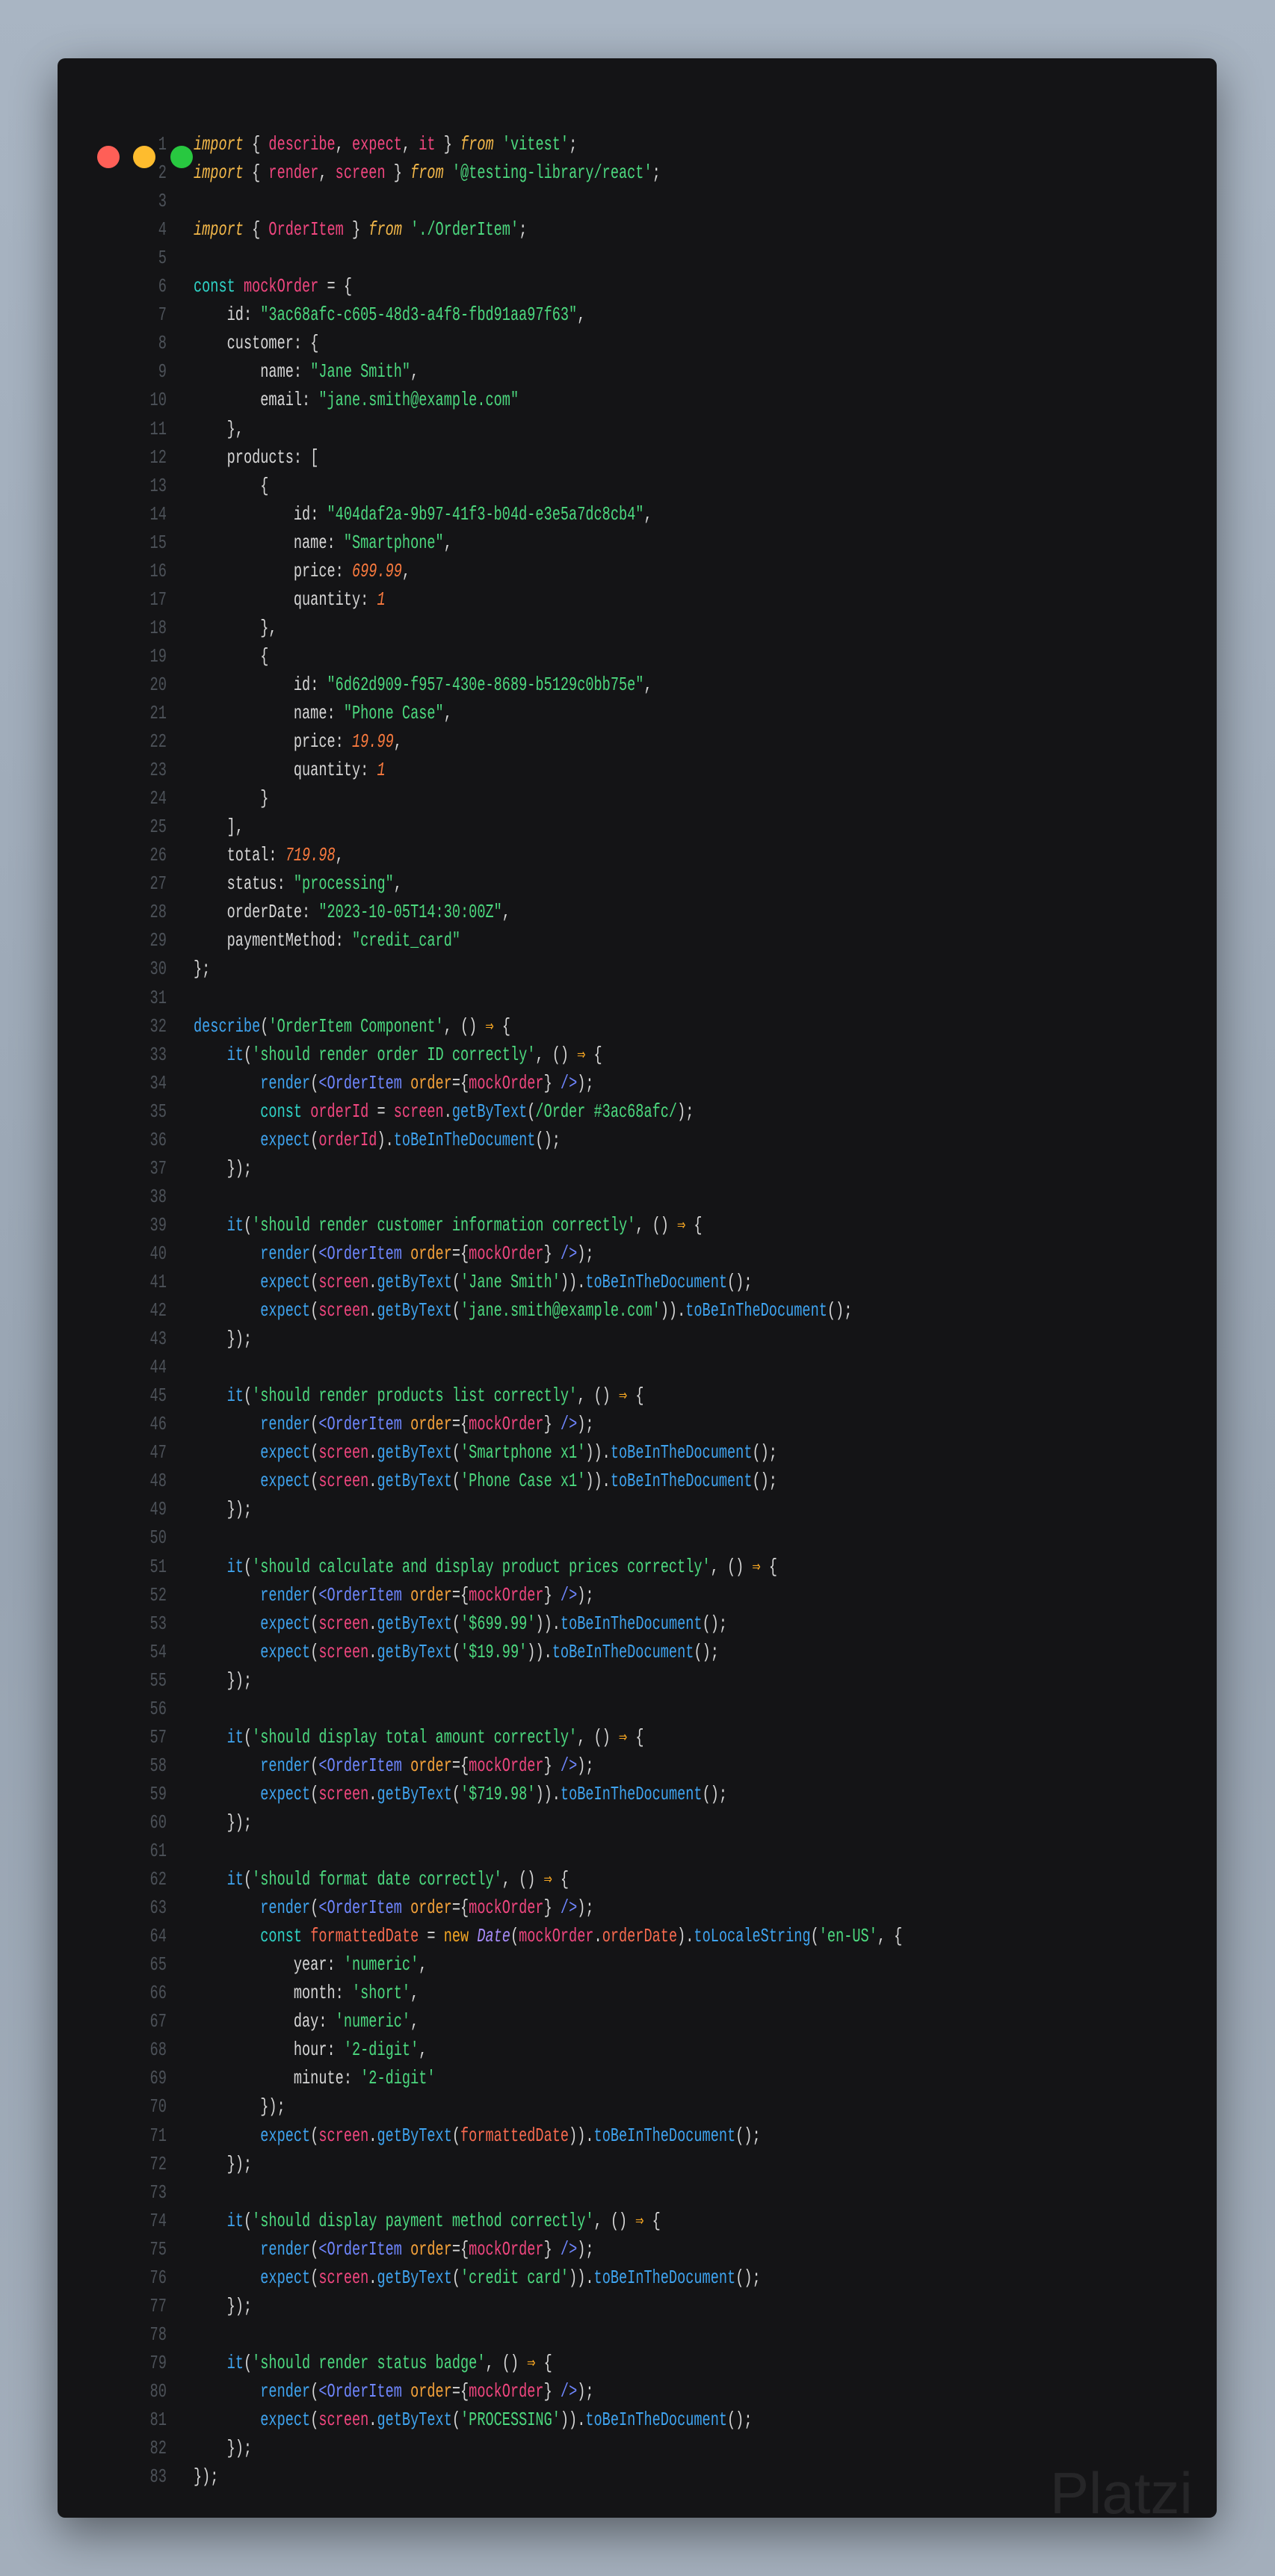  What do you see at coordinates (260, 343) in the screenshot?
I see `token-prop: customer` at bounding box center [260, 343].